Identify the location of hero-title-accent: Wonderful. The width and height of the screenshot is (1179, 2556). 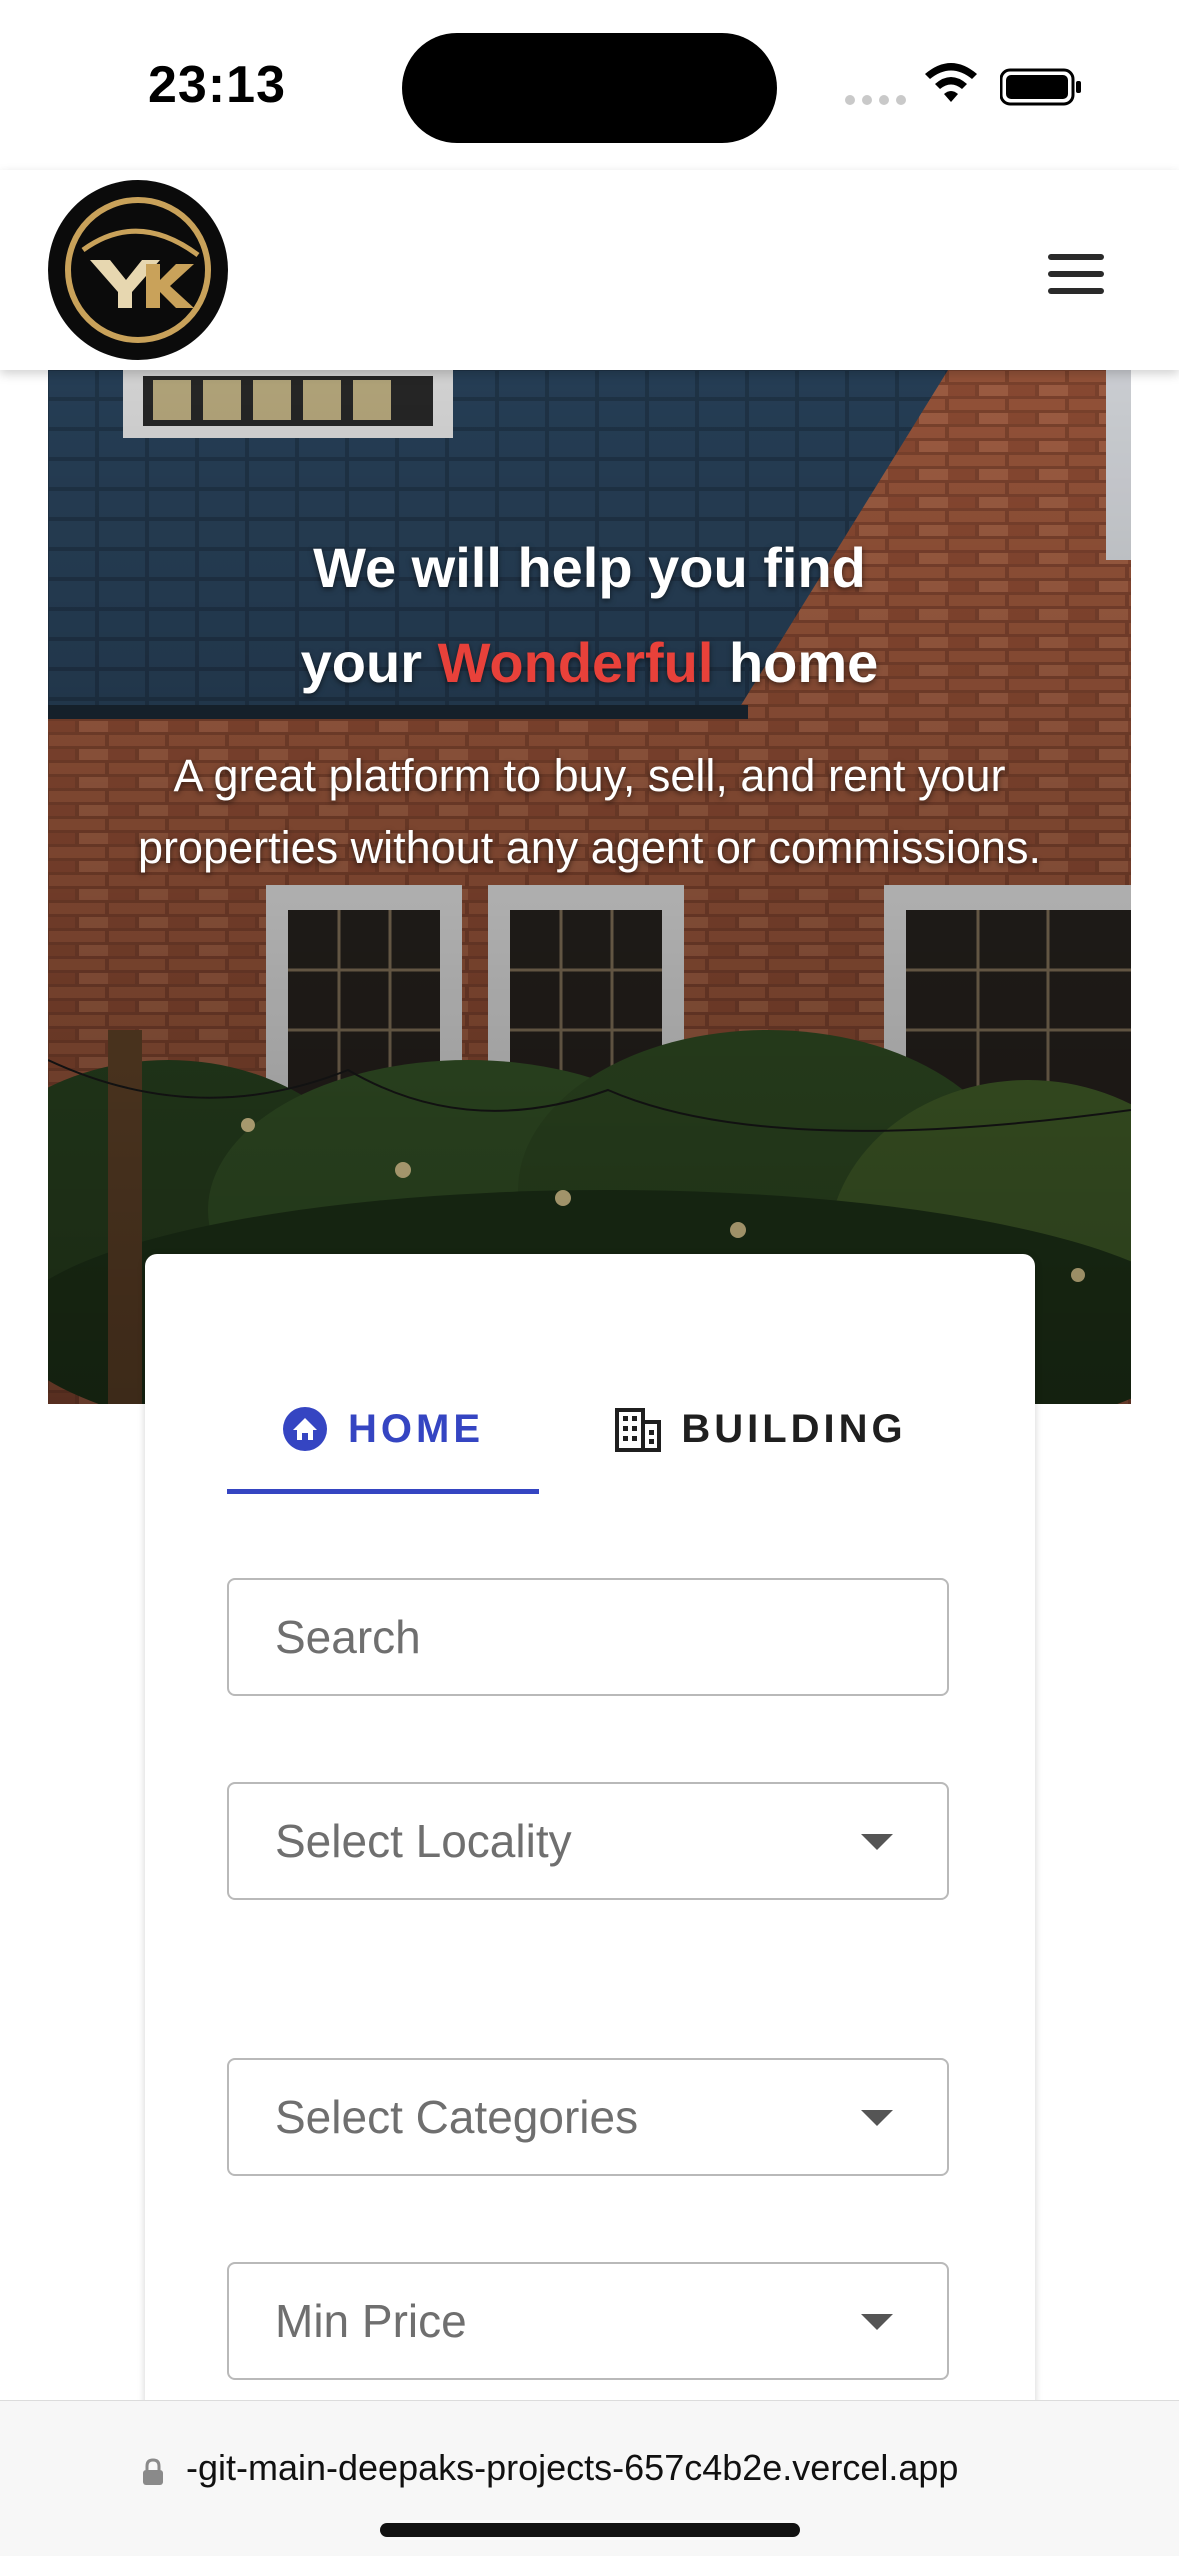
(575, 662).